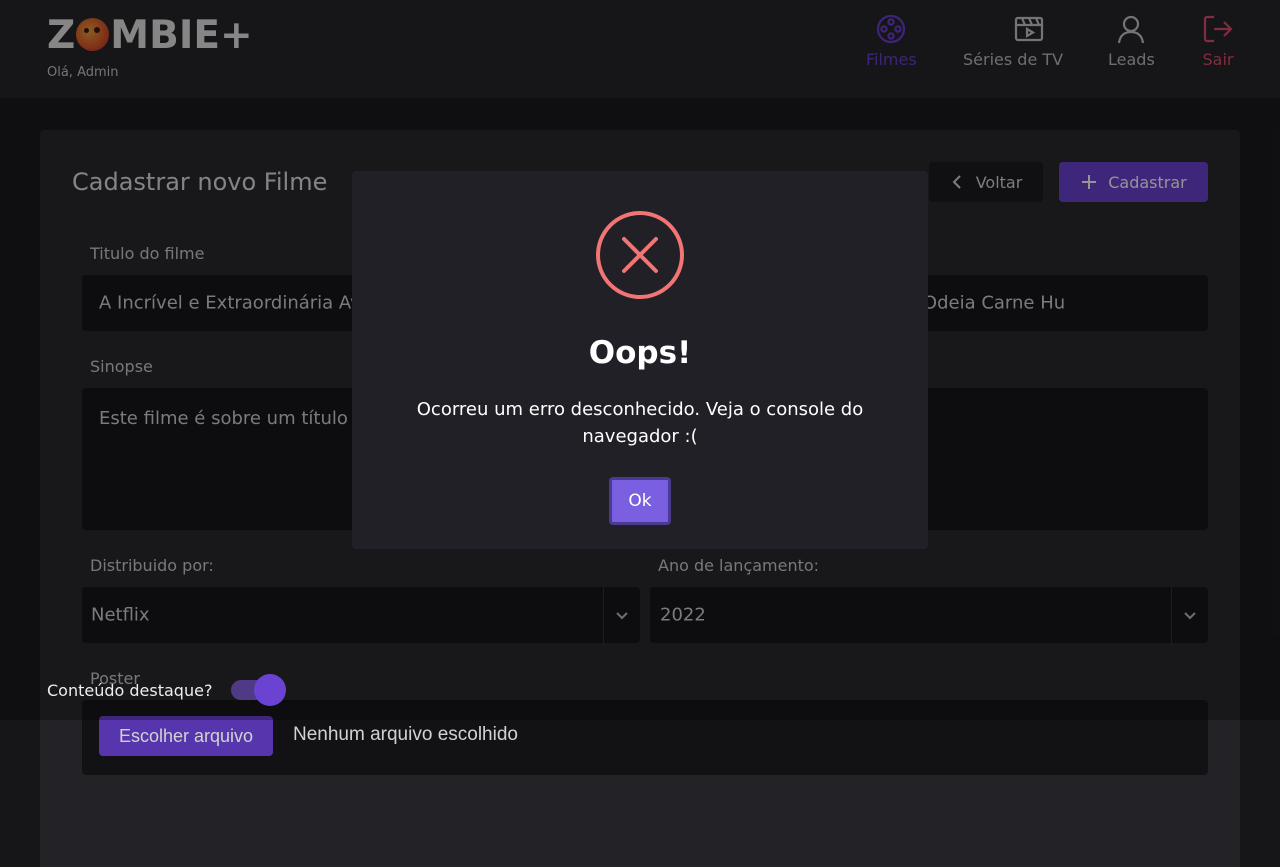 The width and height of the screenshot is (1280, 867). I want to click on featured-toggle-label: Conteúdo destaque?, so click(130, 690).